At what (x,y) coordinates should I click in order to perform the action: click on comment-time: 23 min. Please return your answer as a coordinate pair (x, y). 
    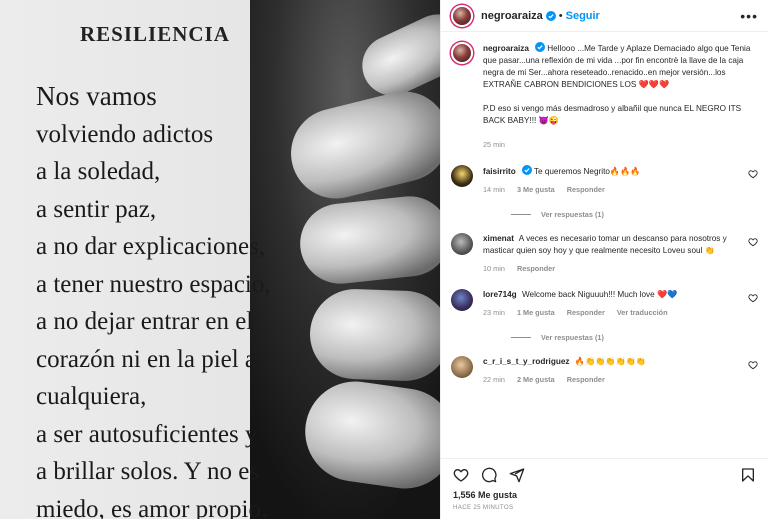
    Looking at the image, I should click on (494, 312).